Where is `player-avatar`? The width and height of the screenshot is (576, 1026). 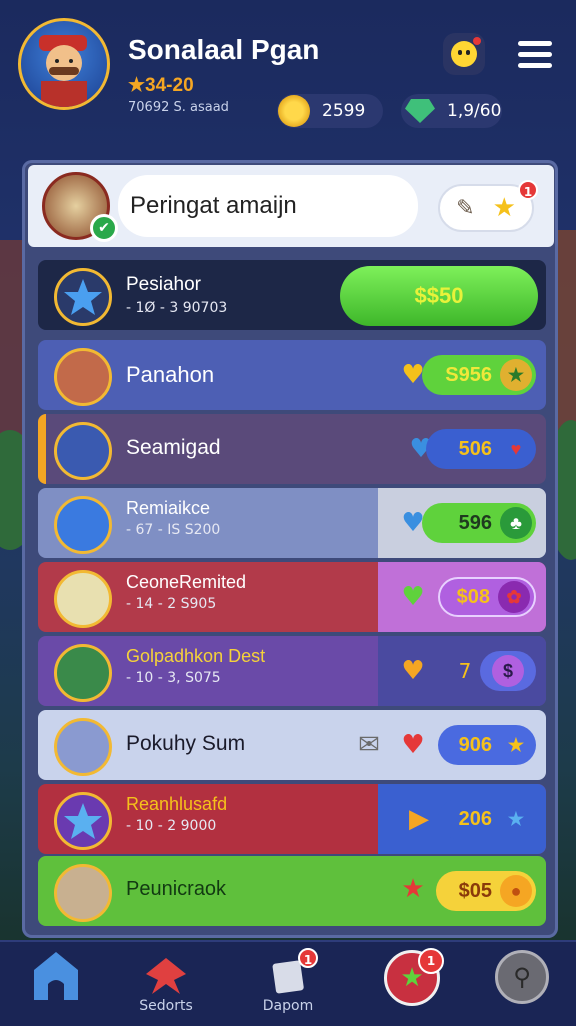 player-avatar is located at coordinates (64, 64).